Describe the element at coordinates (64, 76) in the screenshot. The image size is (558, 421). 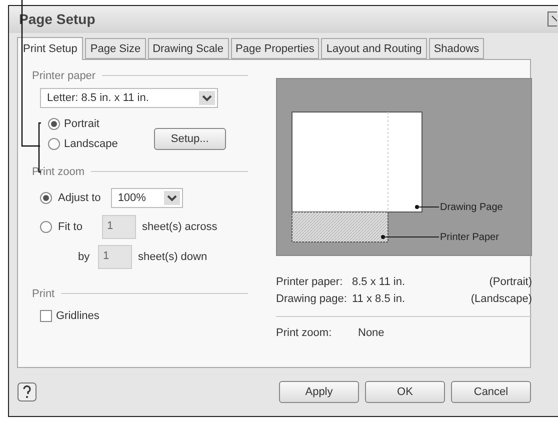
I see `group-heading: Printer paper` at that location.